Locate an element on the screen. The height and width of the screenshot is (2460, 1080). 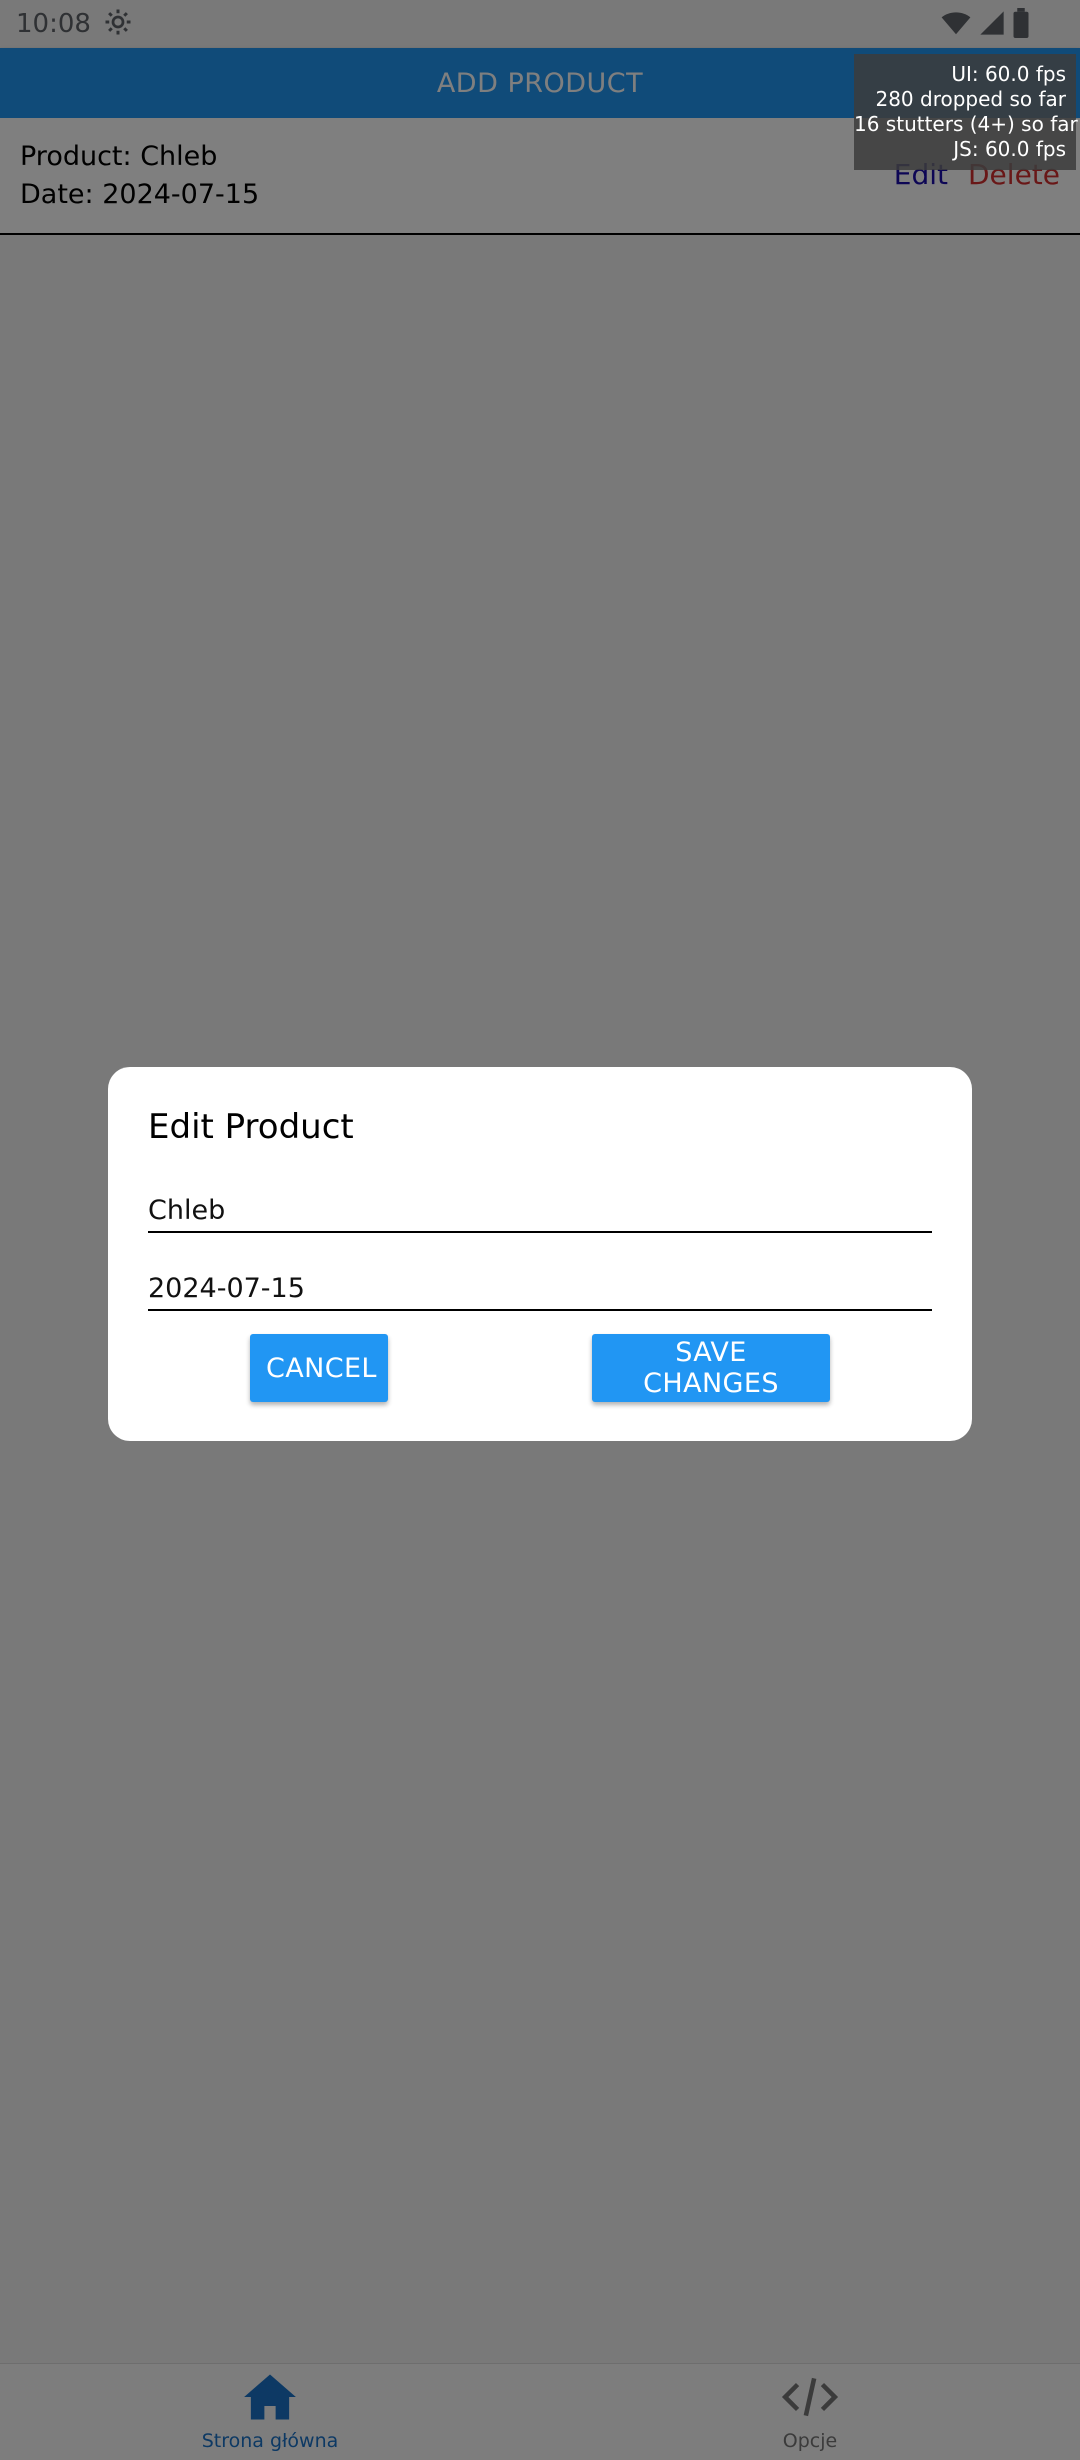
edit-product-dialog: Edit Product CANCEL SAVE CHANGES is located at coordinates (540, 1254).